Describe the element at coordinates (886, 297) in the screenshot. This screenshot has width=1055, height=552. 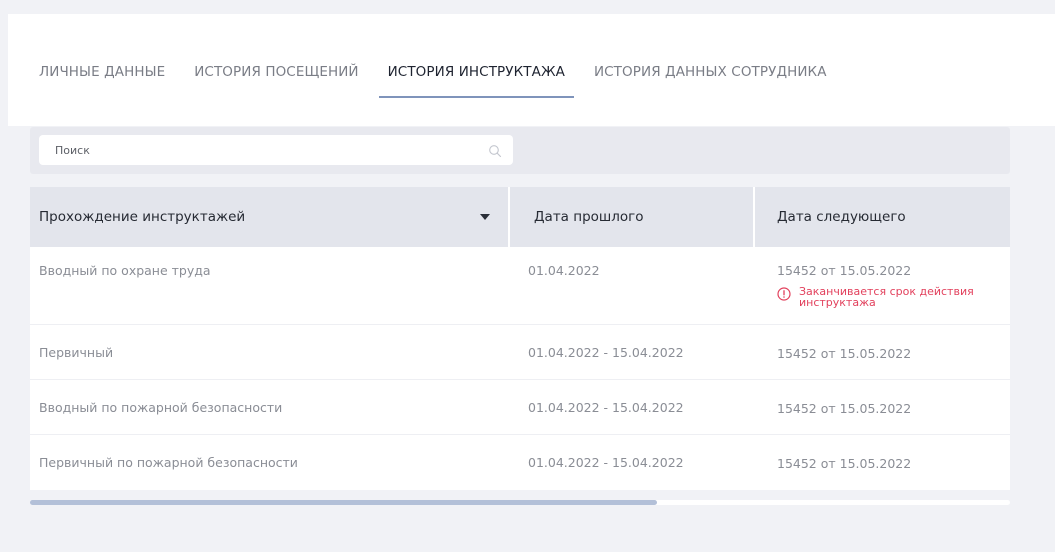
I see `warning-text: Заканчивается срок действия инструктажа` at that location.